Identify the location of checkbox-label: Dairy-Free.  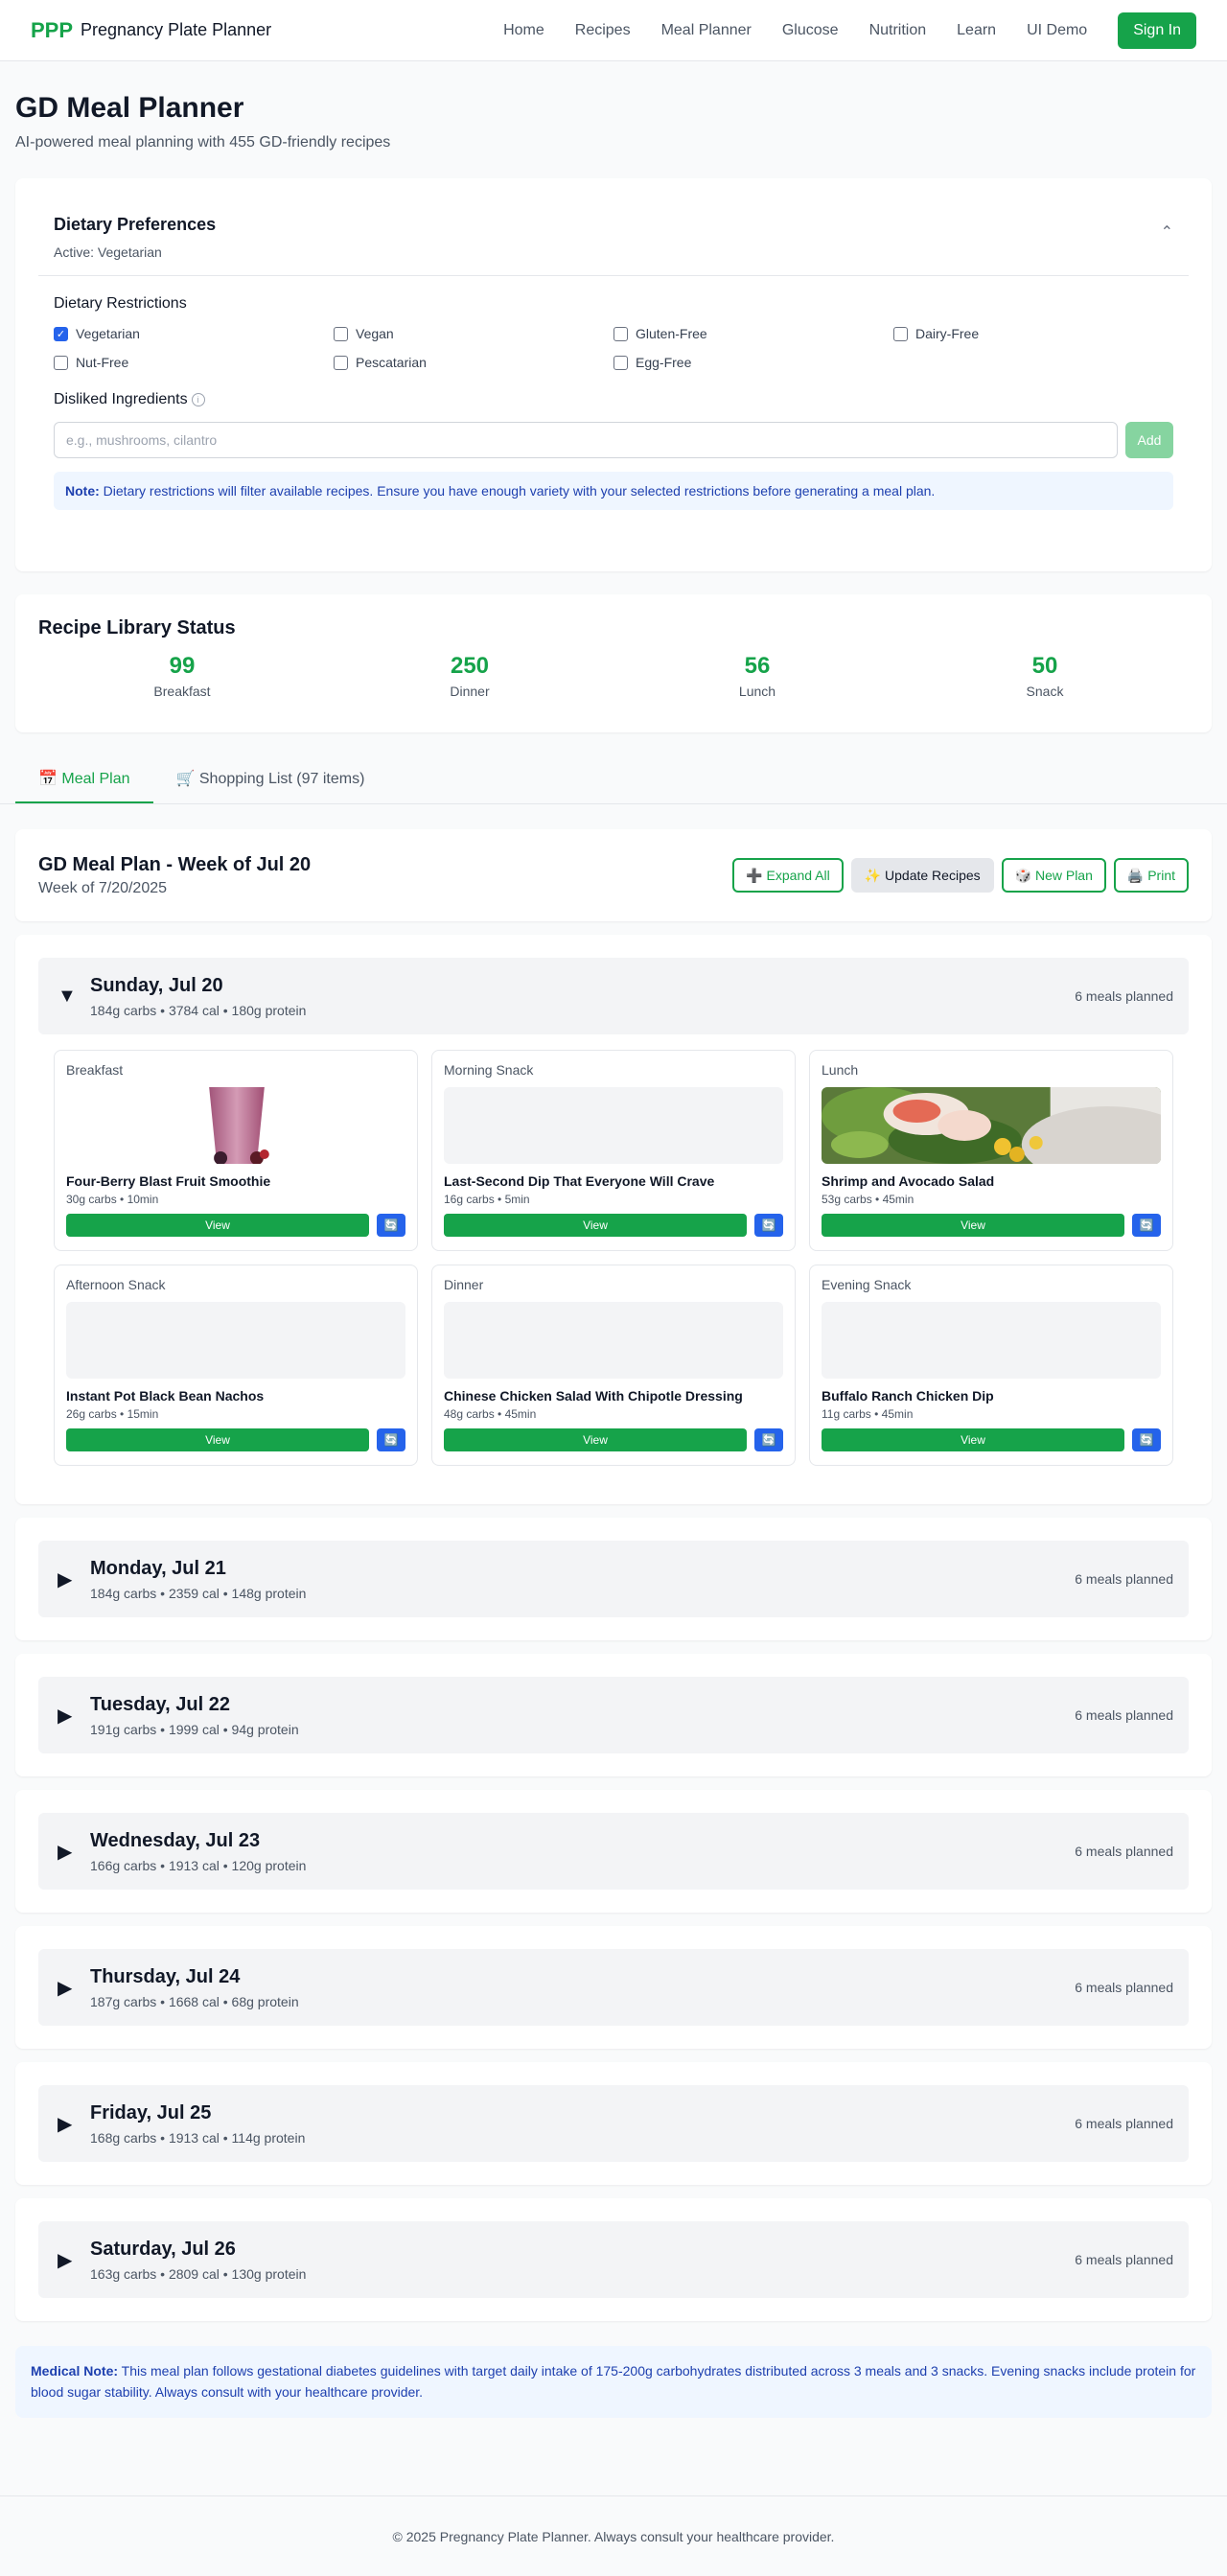
(947, 333).